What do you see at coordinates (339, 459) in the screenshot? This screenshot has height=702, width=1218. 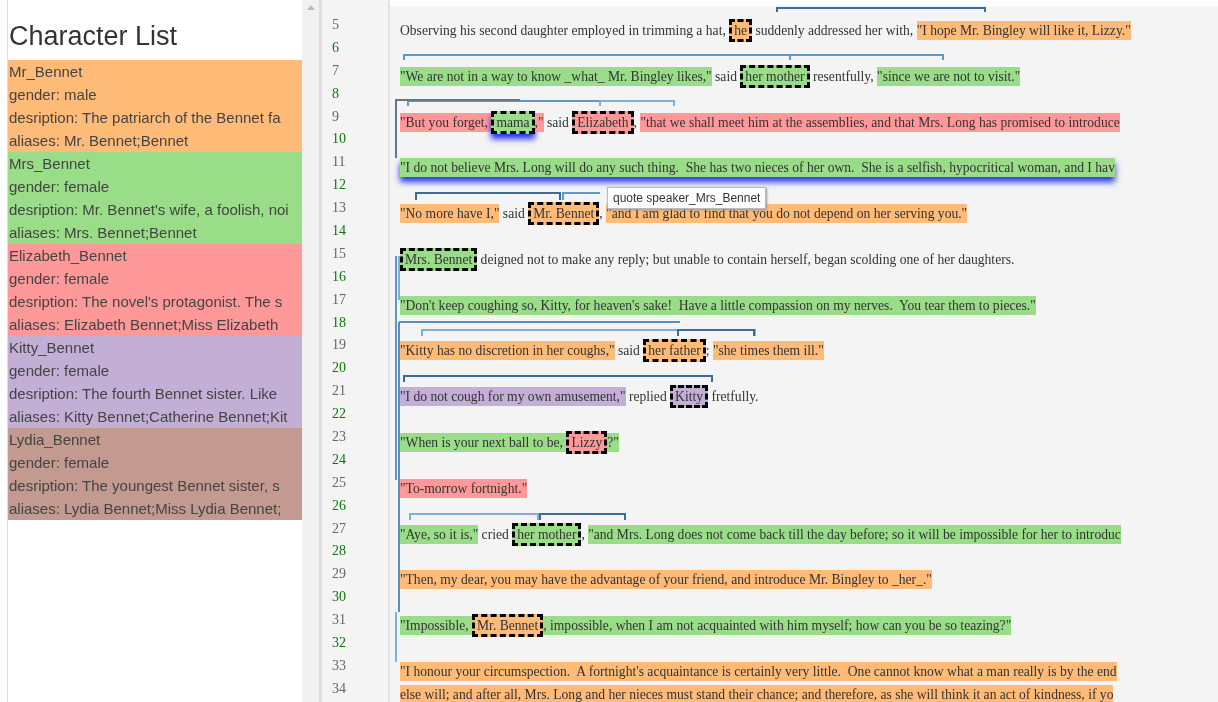 I see `line-number: 24` at bounding box center [339, 459].